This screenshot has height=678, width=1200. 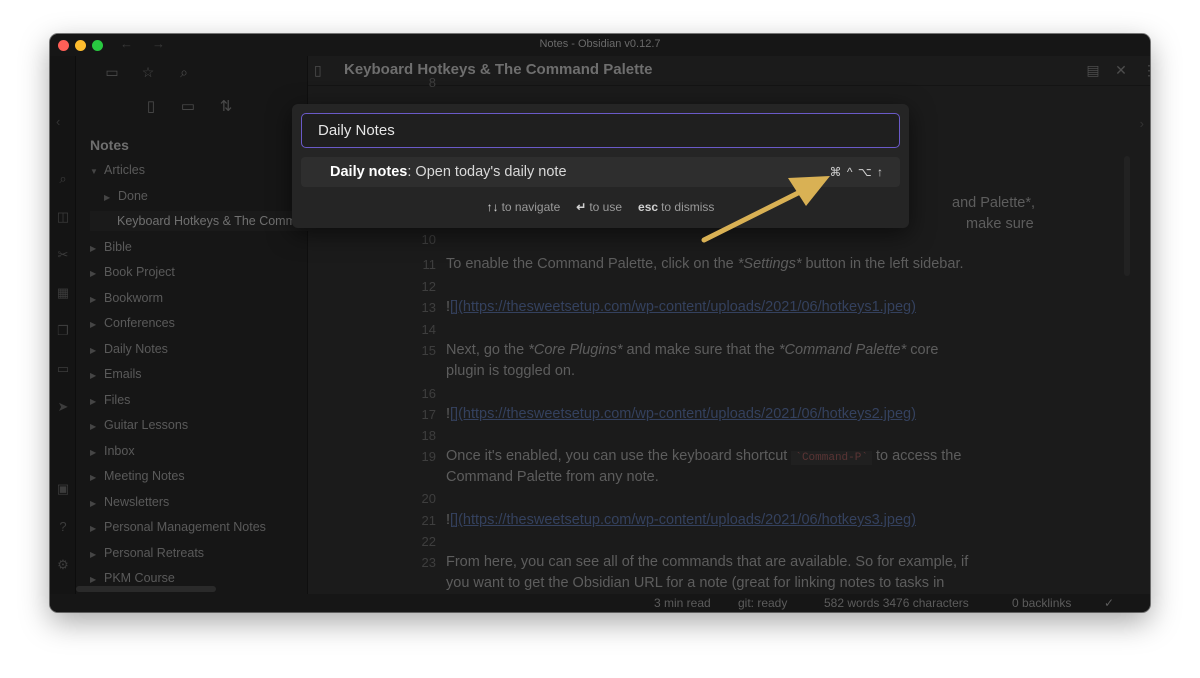 I want to click on instruction-text: to navigate, so click(x=531, y=207).